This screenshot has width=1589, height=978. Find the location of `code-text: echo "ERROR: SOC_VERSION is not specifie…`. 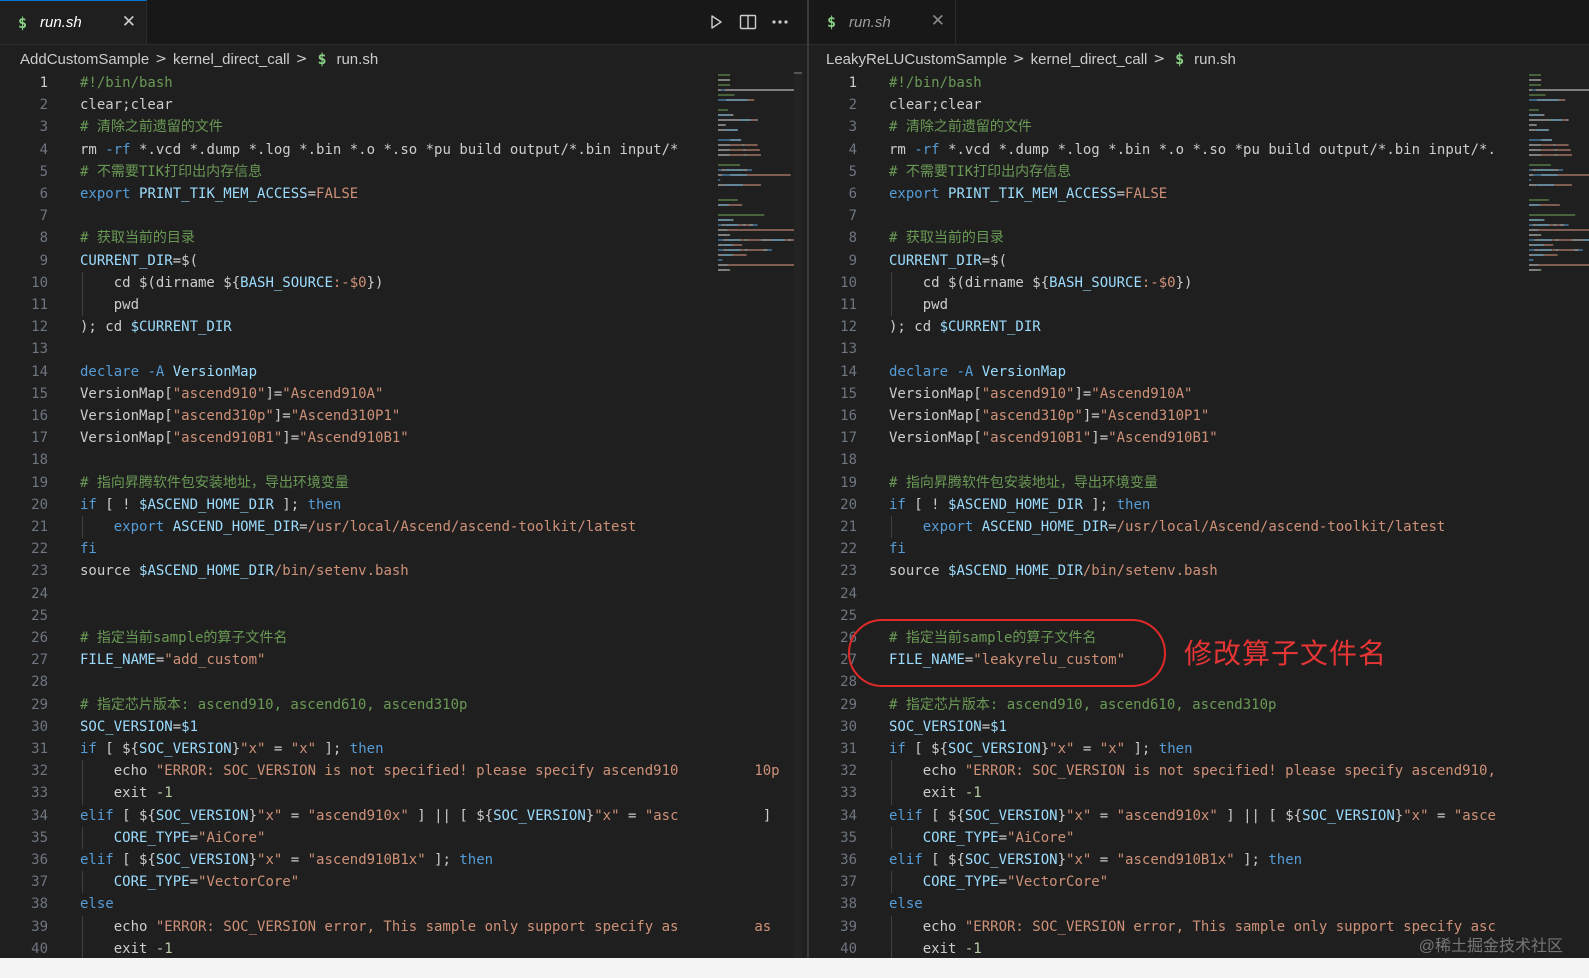

code-text: echo "ERROR: SOC_VERSION is not specifie… is located at coordinates (1192, 771).